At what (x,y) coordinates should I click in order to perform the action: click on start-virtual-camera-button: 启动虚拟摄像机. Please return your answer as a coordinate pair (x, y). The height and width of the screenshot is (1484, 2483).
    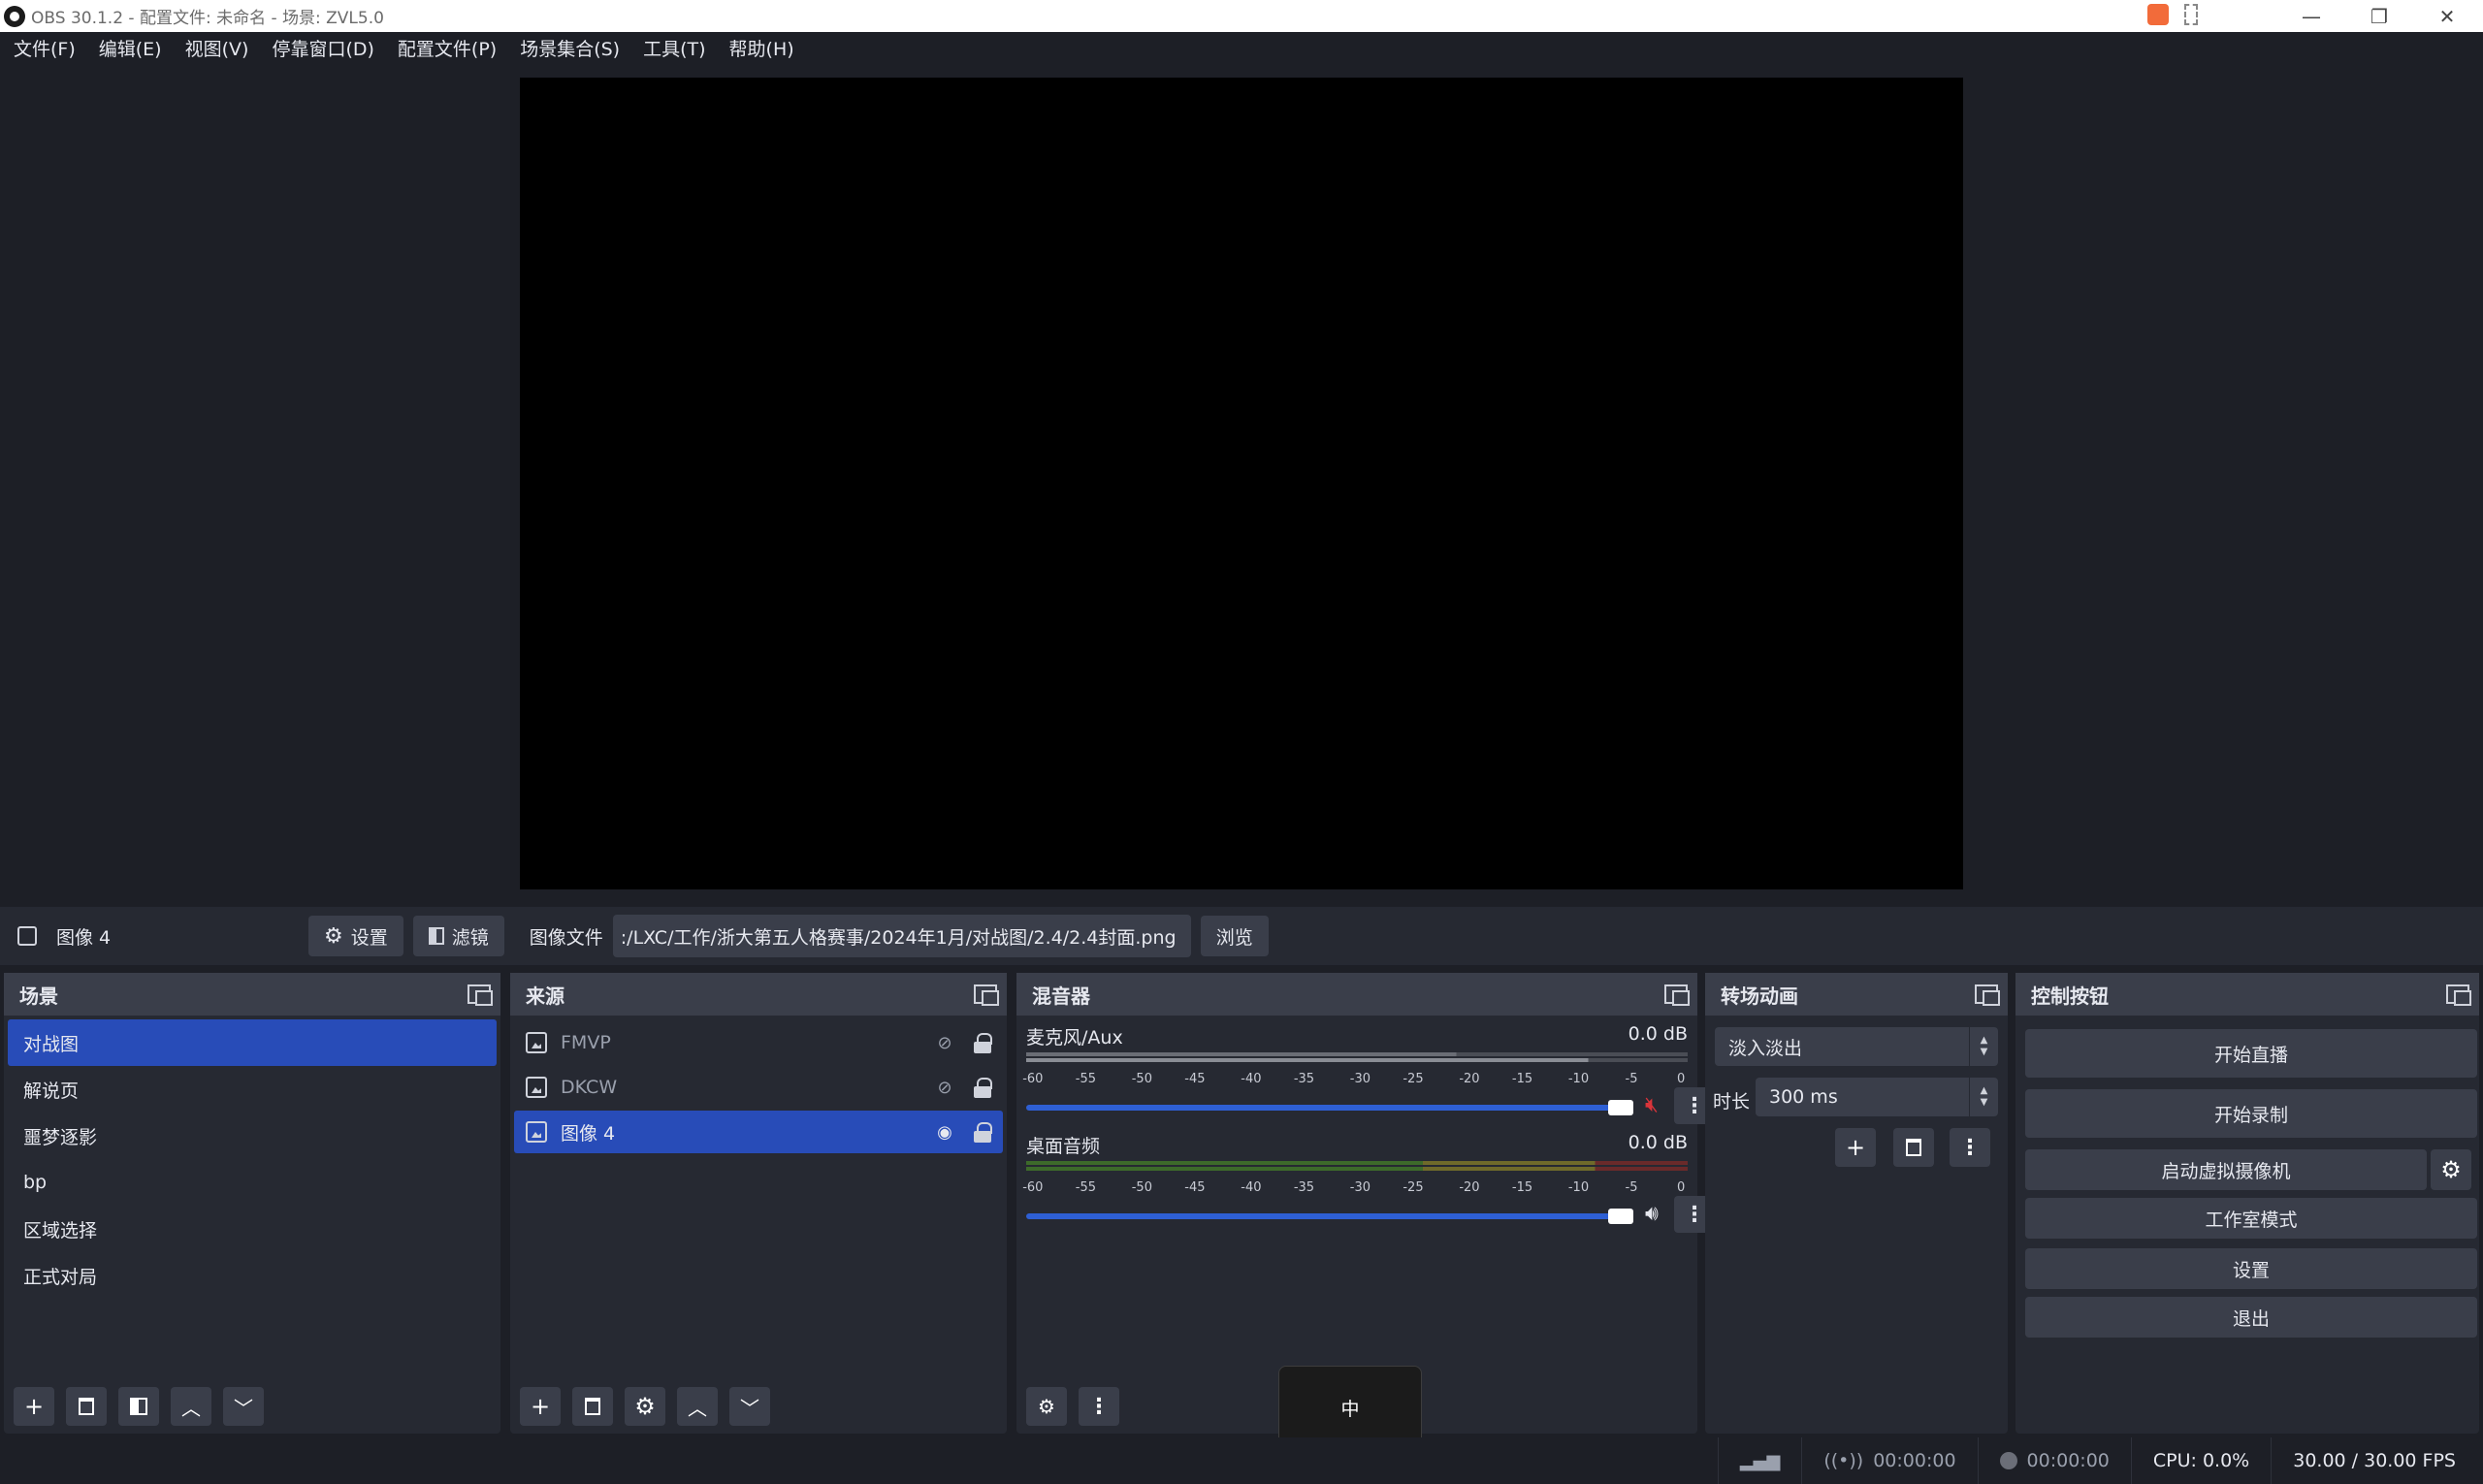
    Looking at the image, I should click on (2226, 1169).